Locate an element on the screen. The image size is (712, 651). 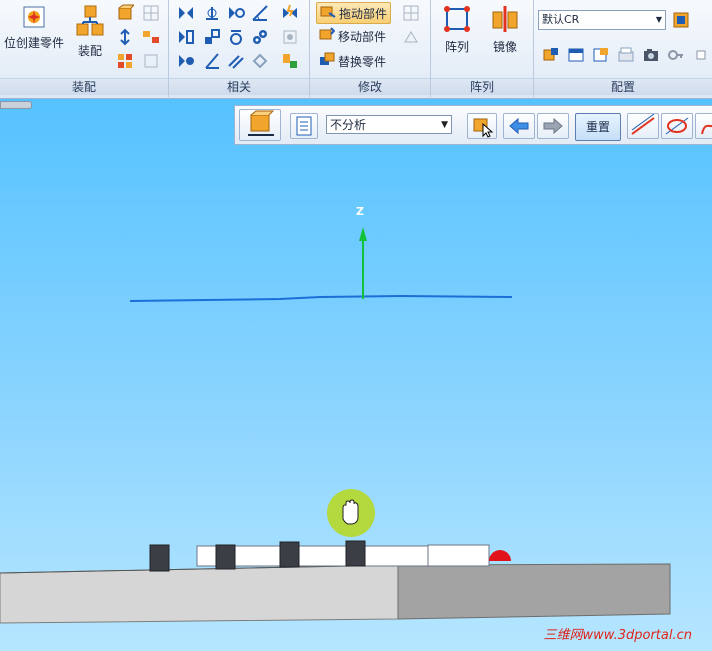
replace-part-button: 替换零件 is located at coordinates (352, 61).